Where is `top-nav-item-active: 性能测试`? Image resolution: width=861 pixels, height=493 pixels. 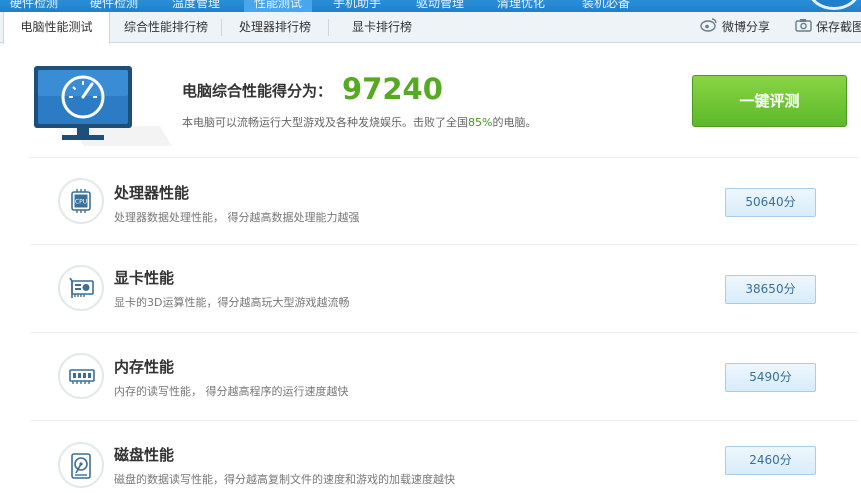 top-nav-item-active: 性能测试 is located at coordinates (278, 6).